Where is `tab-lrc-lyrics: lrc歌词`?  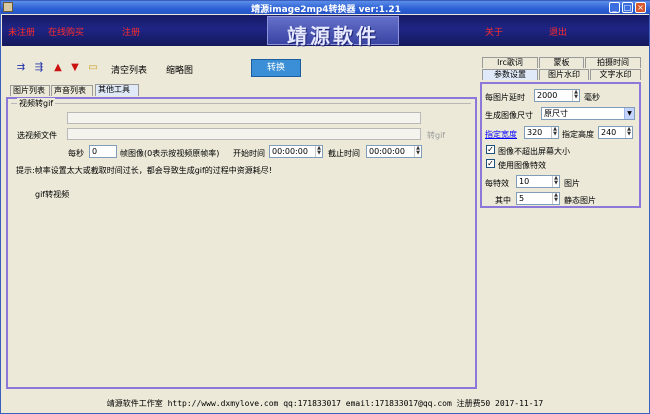
tab-lrc-lyrics: lrc歌词 is located at coordinates (510, 62).